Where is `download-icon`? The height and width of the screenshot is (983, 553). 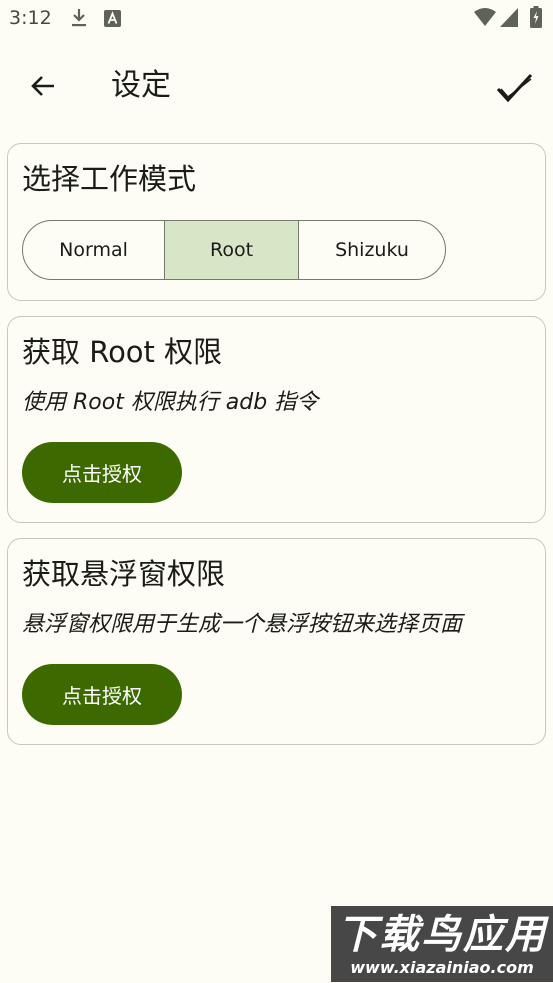
download-icon is located at coordinates (79, 18).